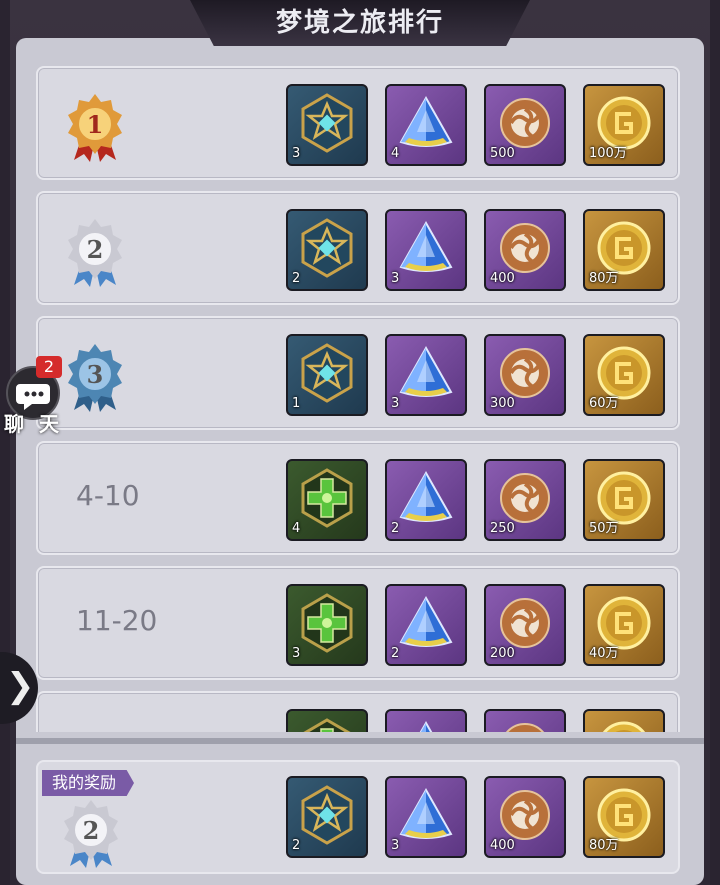 The image size is (720, 885). I want to click on page-title: 梦境之旅排行, so click(359, 22).